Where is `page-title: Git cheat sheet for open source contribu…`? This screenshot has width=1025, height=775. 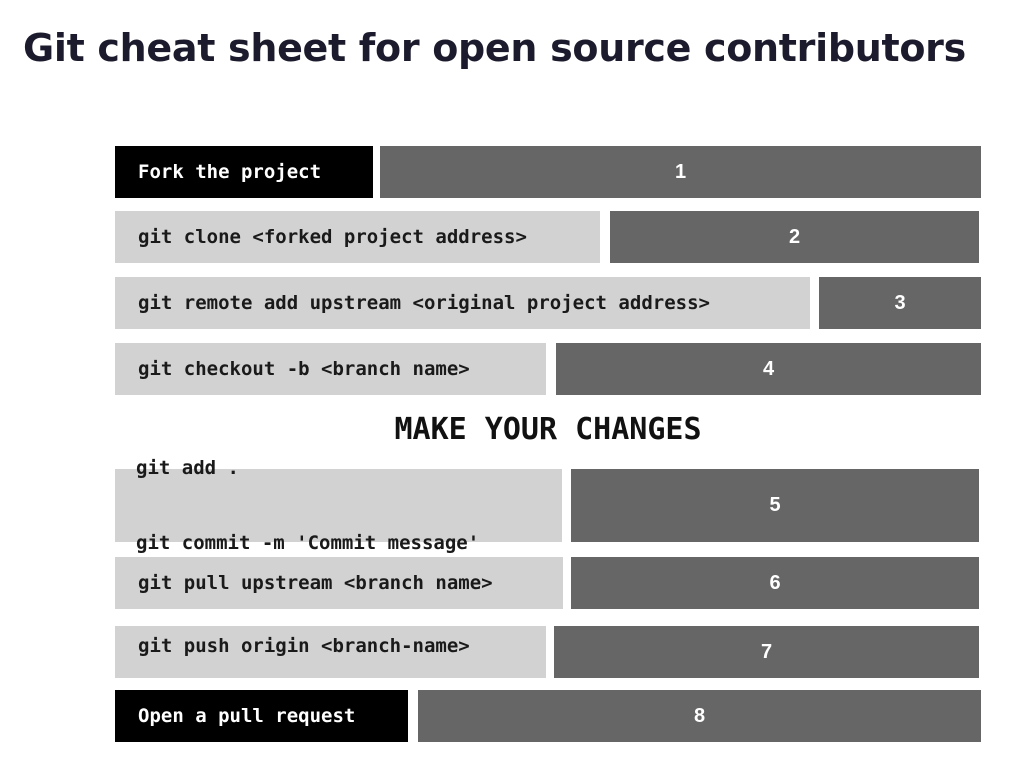 page-title: Git cheat sheet for open source contribu… is located at coordinates (494, 48).